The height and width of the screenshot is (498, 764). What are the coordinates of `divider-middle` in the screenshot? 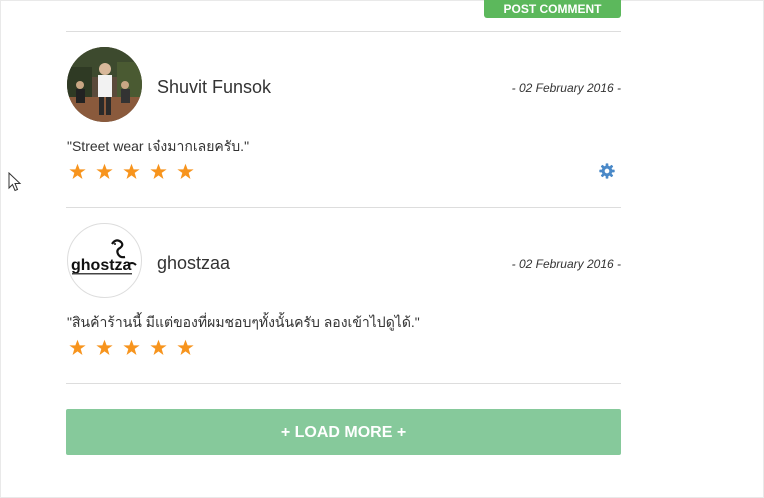 It's located at (343, 207).